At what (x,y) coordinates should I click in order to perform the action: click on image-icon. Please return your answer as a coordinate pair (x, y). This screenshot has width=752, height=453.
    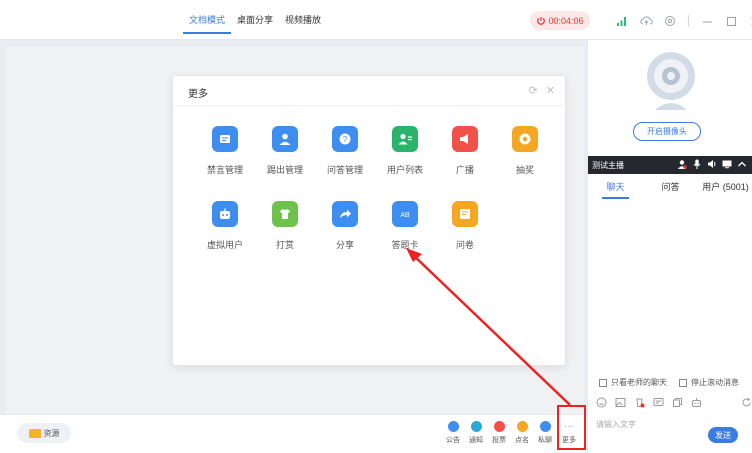
    Looking at the image, I should click on (620, 402).